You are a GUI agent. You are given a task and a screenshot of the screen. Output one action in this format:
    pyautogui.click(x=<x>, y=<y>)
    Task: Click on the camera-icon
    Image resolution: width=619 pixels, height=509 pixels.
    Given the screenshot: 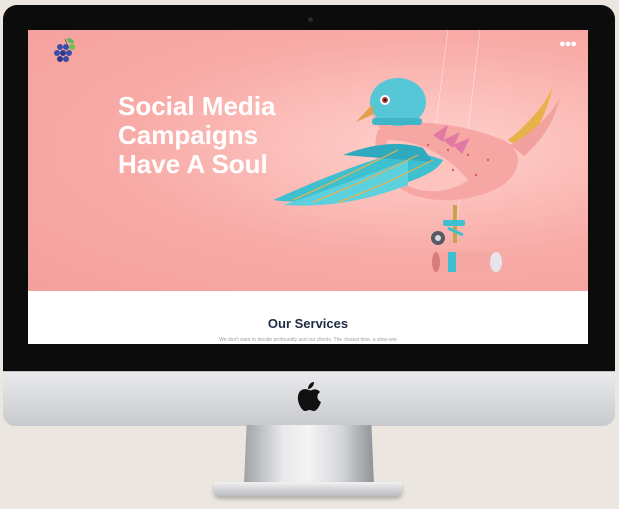 What is the action you would take?
    pyautogui.click(x=310, y=19)
    